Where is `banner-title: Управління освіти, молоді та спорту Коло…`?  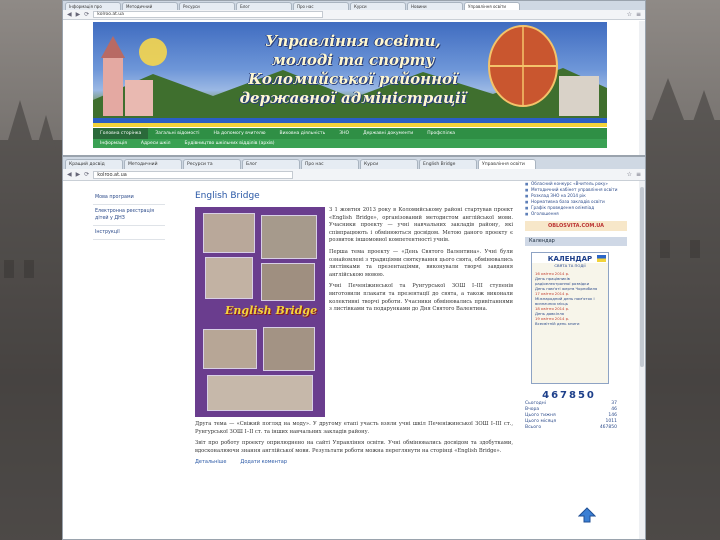
banner-title: Управління освіти, молоді та спорту Коло… is located at coordinates (353, 70).